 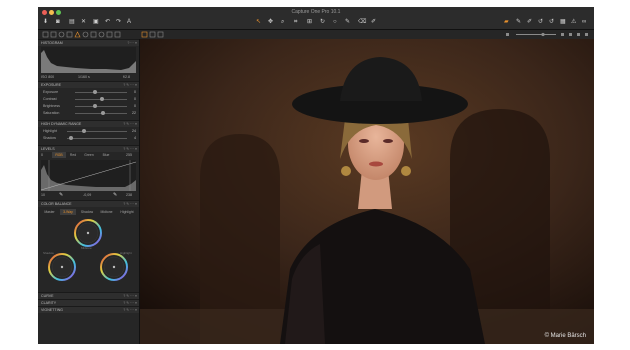 What do you see at coordinates (61, 124) in the screenshot?
I see `hdr-title: HIGH DYNAMIC RANGE` at bounding box center [61, 124].